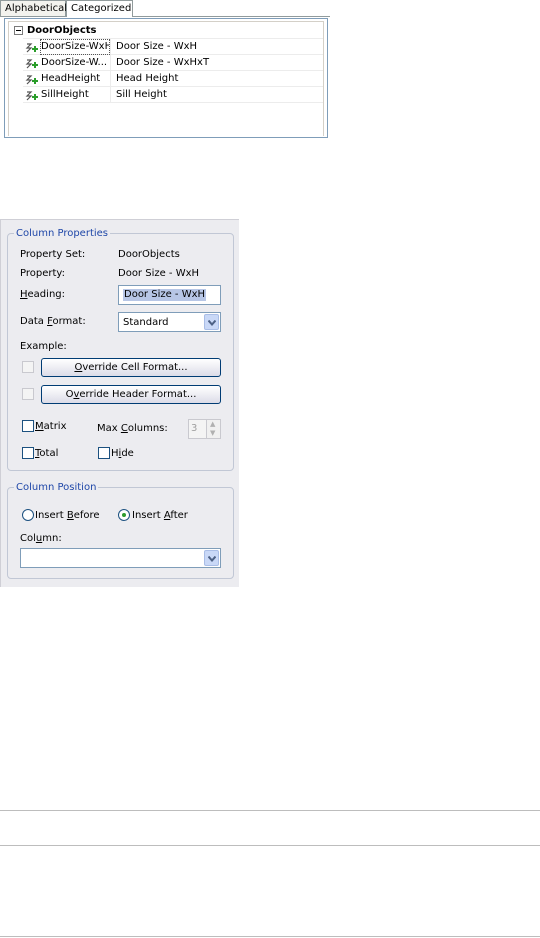 This screenshot has width=540, height=938. What do you see at coordinates (71, 78) in the screenshot?
I see `tree-row-name: HeadHeight` at bounding box center [71, 78].